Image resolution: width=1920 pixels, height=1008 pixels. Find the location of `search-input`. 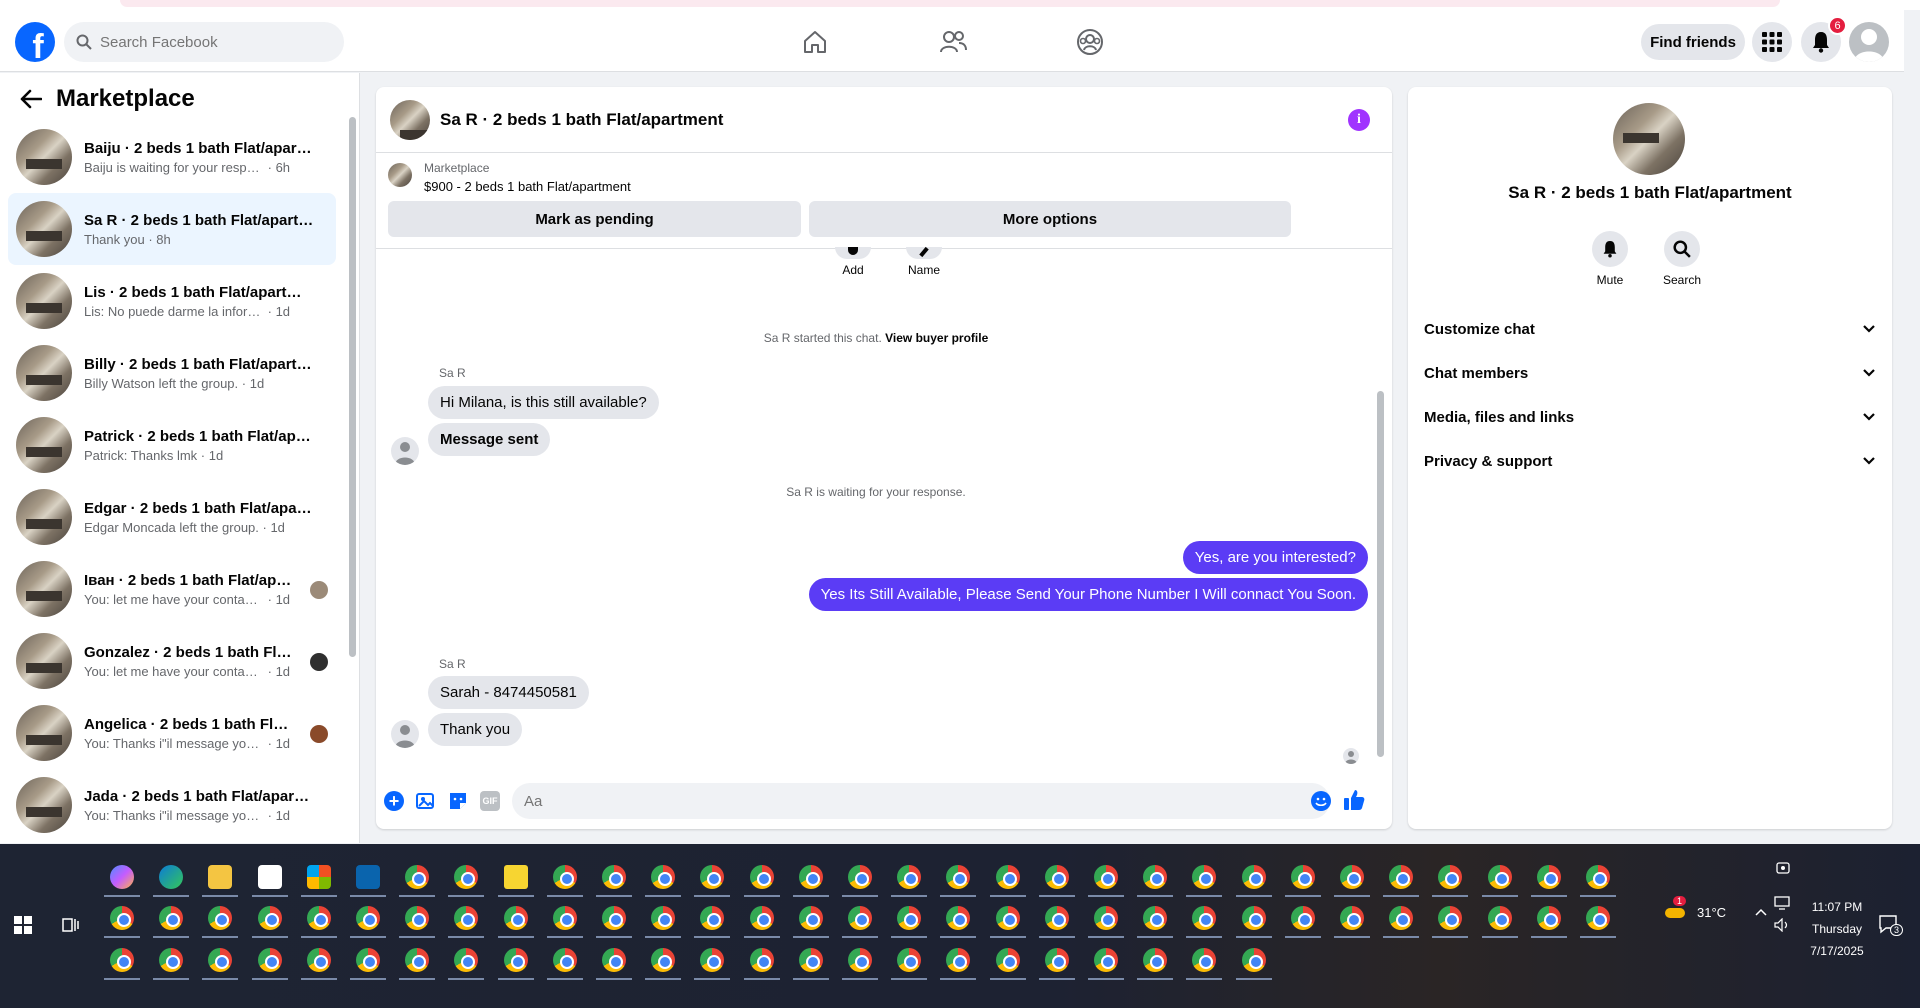

search-input is located at coordinates (210, 42).